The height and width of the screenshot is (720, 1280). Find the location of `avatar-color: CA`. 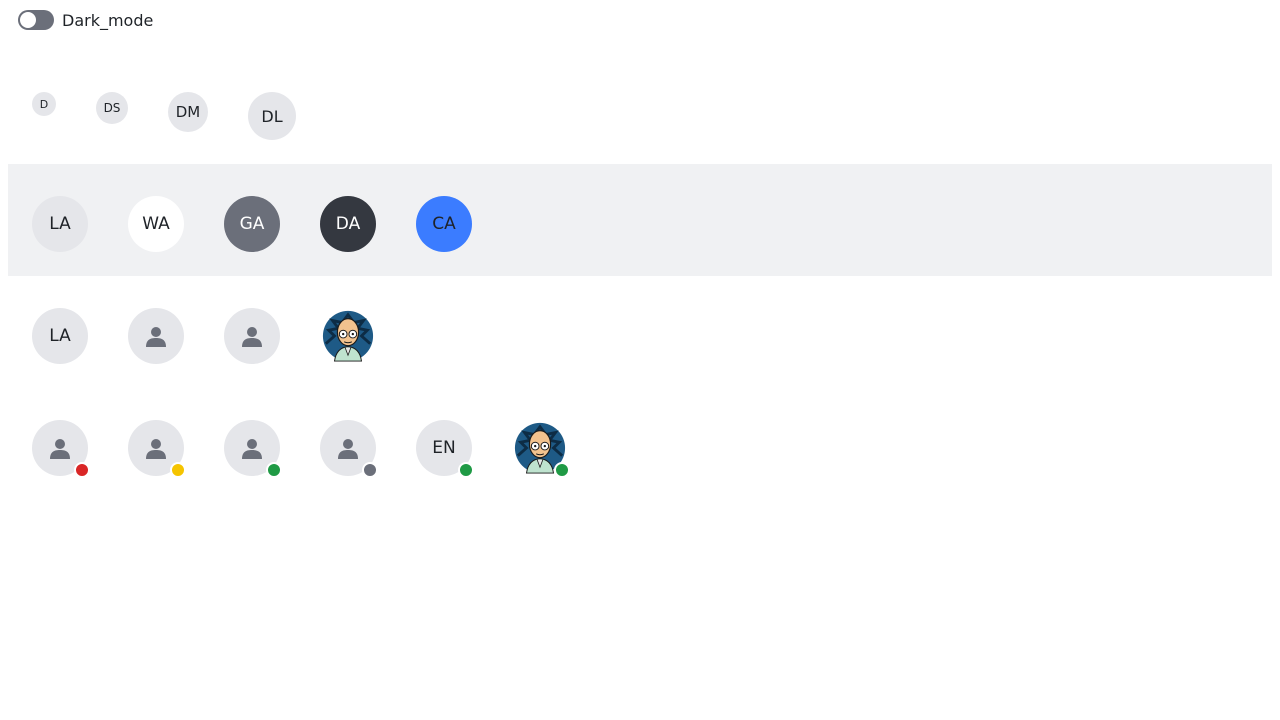

avatar-color: CA is located at coordinates (444, 224).